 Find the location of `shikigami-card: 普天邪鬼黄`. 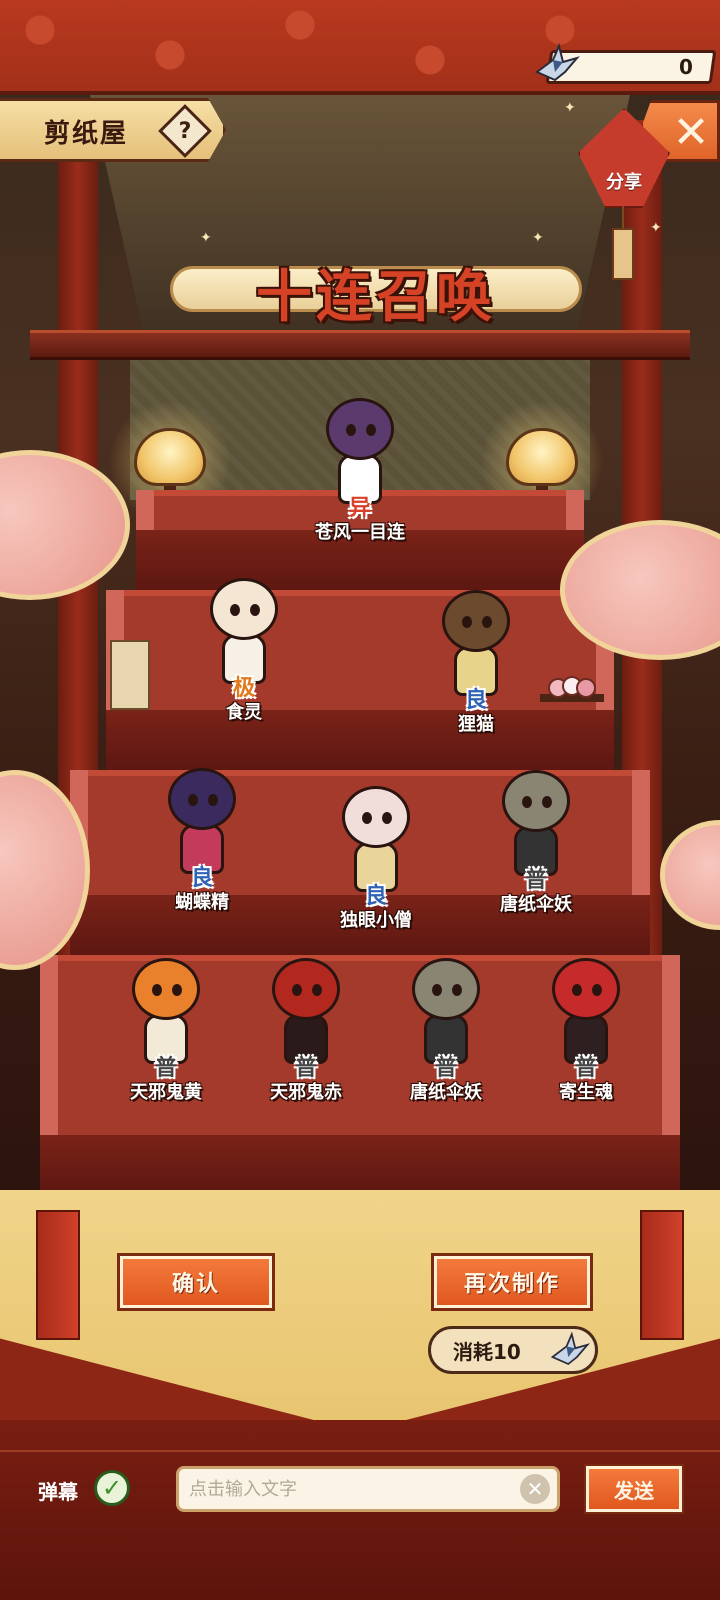

shikigami-card: 普天邪鬼黄 is located at coordinates (166, 1033).